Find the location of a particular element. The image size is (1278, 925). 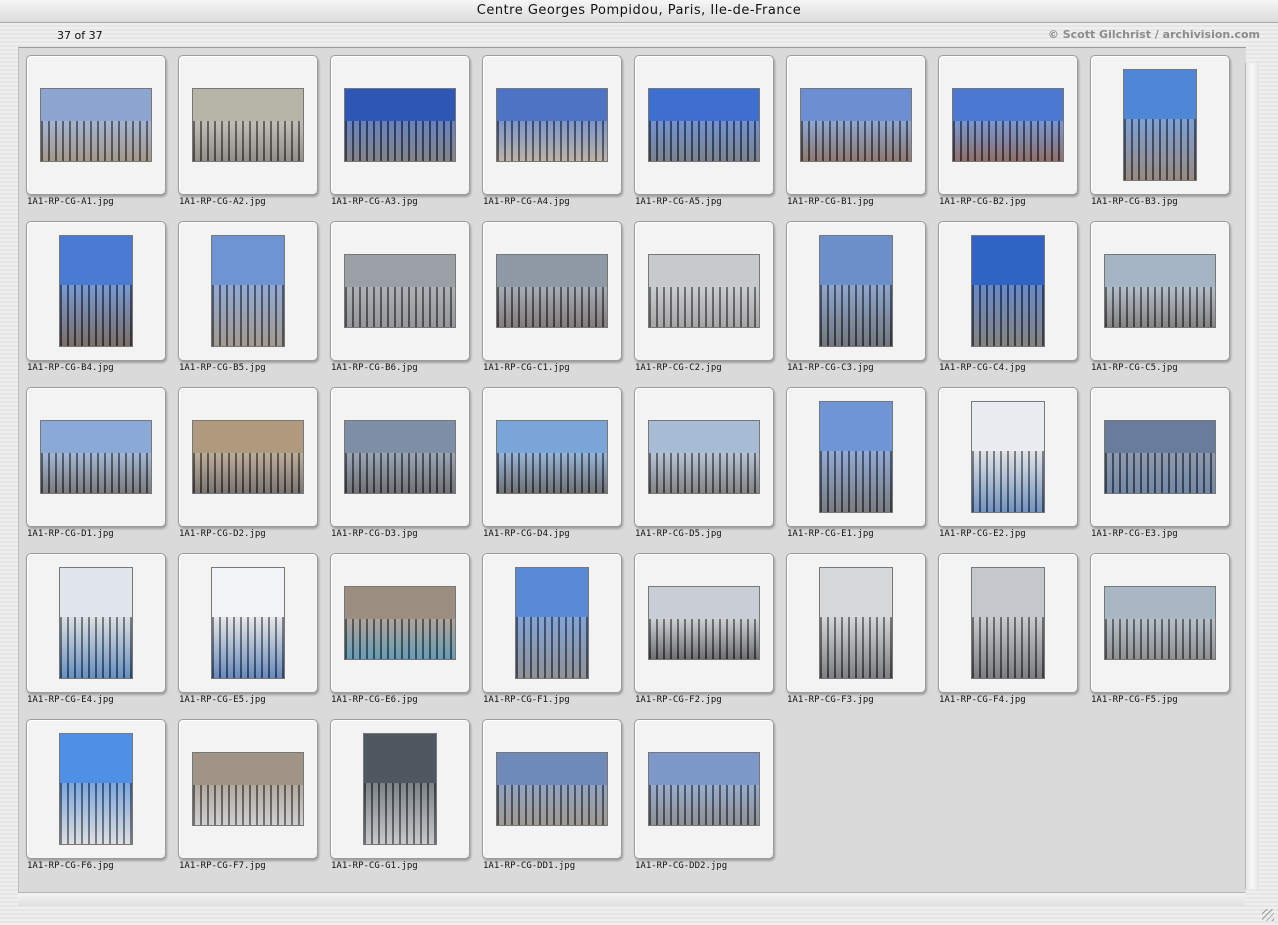

thumbnail-item: 1A1-RP-CG-D3.jpg is located at coordinates (399, 461).